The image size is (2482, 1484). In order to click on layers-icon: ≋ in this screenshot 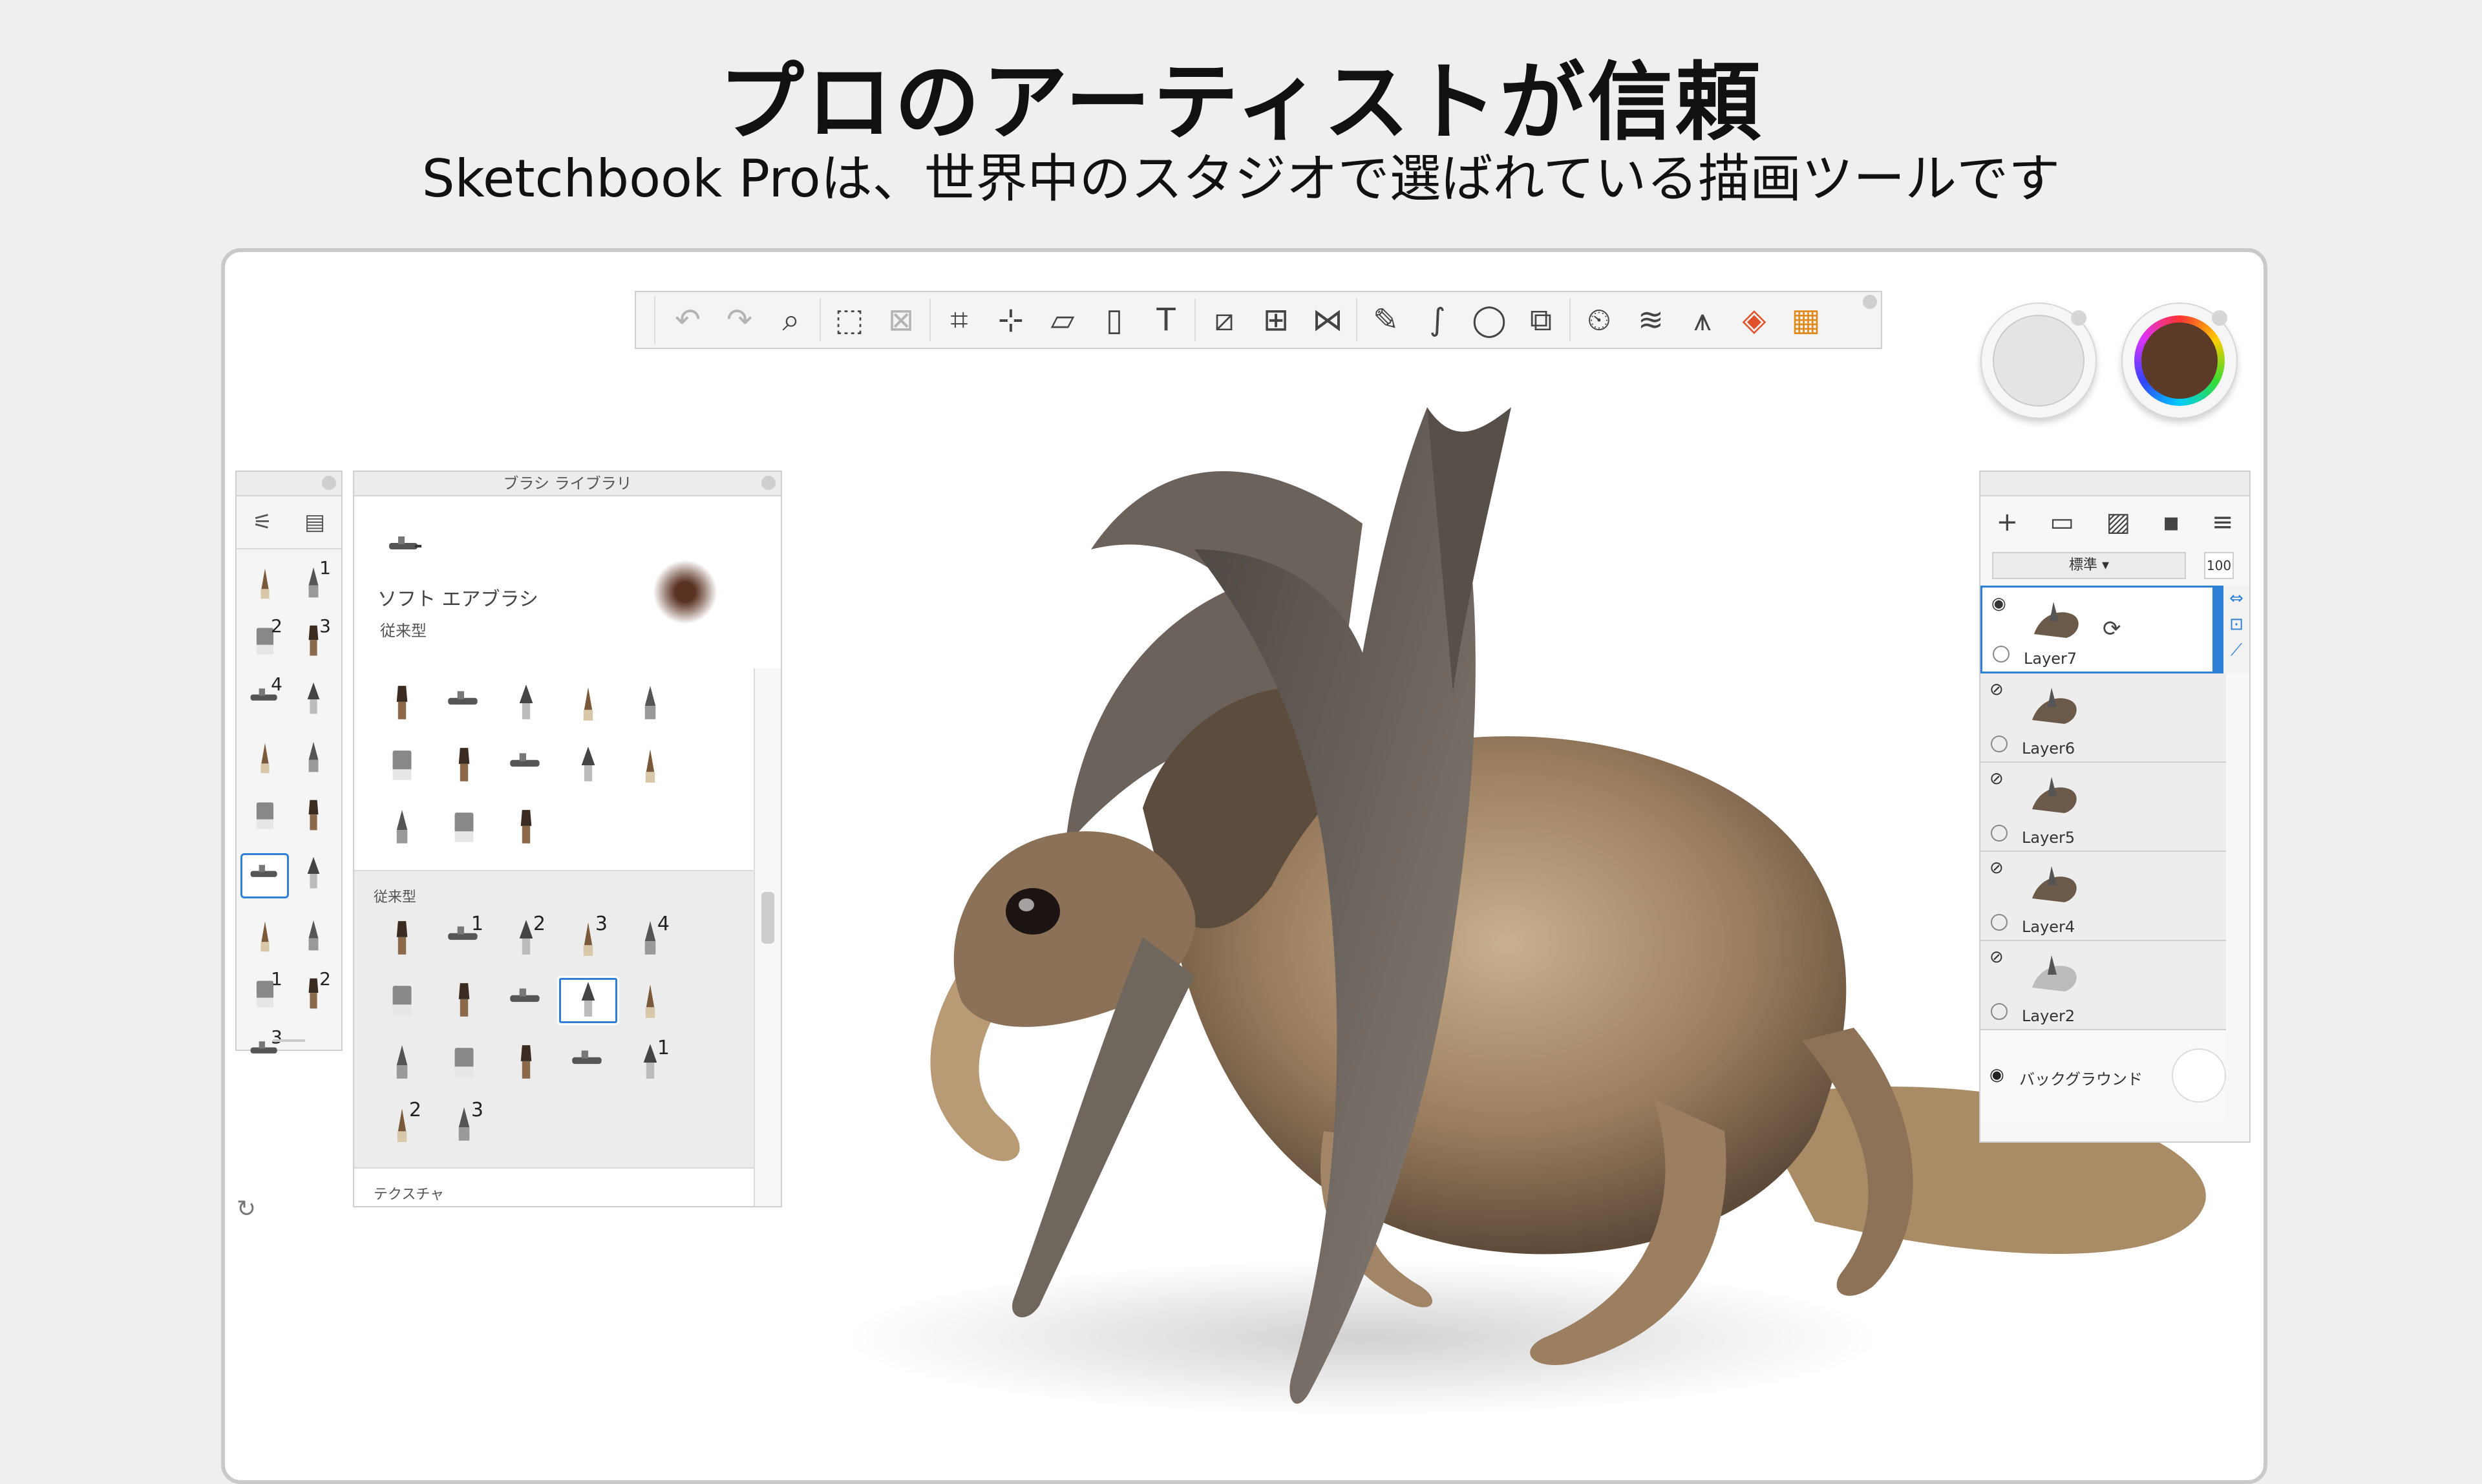, I will do `click(1651, 320)`.